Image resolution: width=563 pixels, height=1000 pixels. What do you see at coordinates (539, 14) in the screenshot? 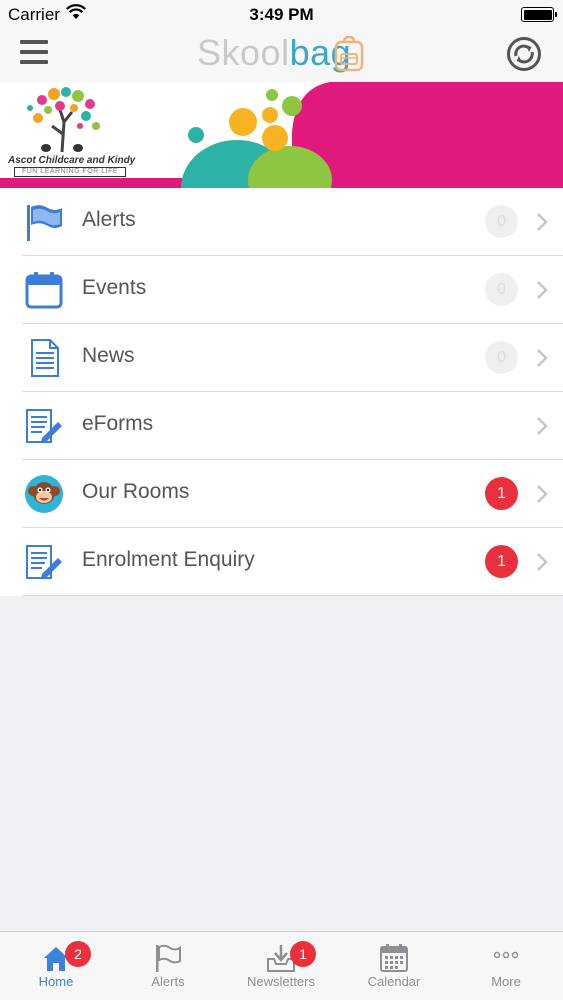
I see `battery-icon` at bounding box center [539, 14].